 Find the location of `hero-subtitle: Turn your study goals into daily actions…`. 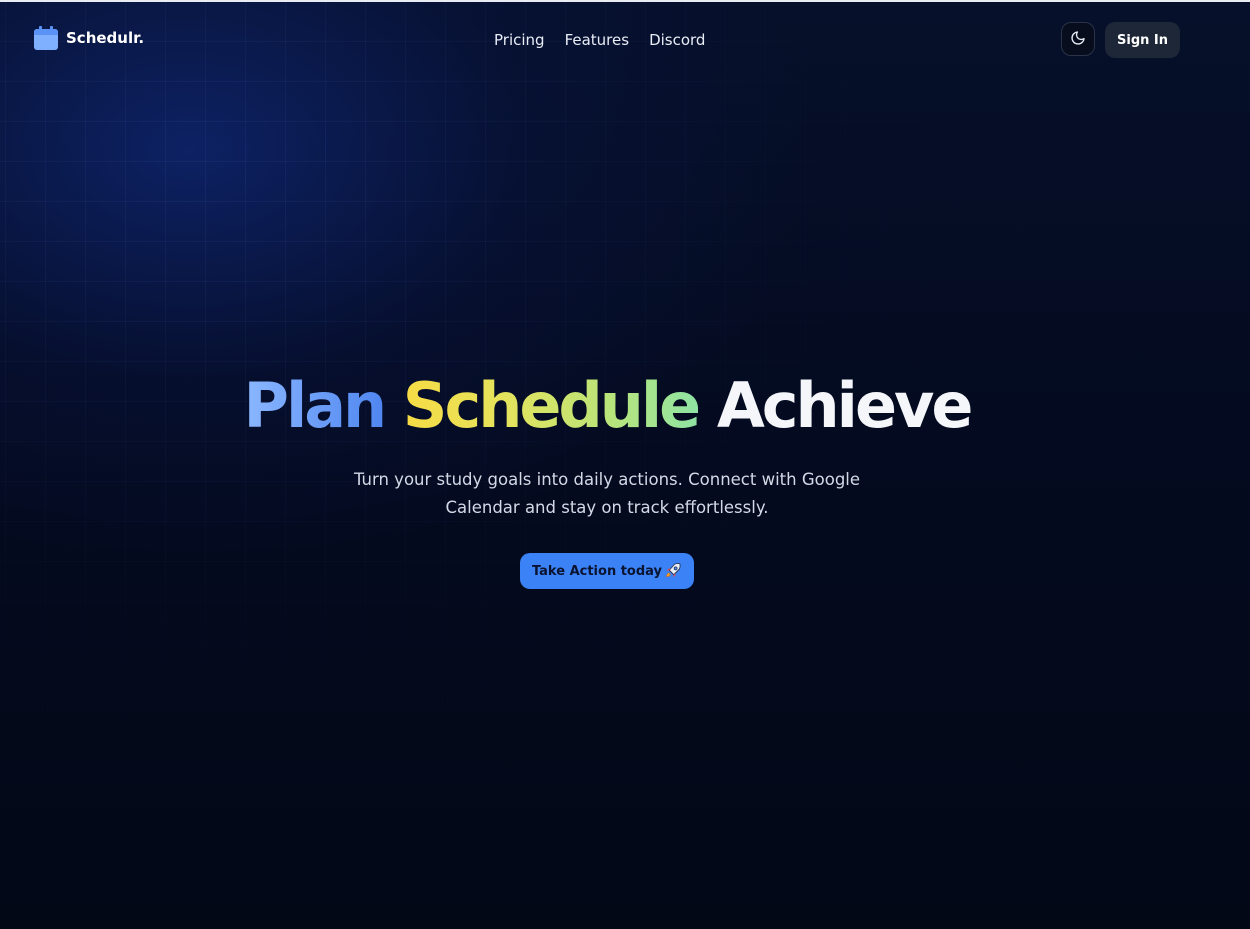

hero-subtitle: Turn your study goals into daily actions… is located at coordinates (607, 493).